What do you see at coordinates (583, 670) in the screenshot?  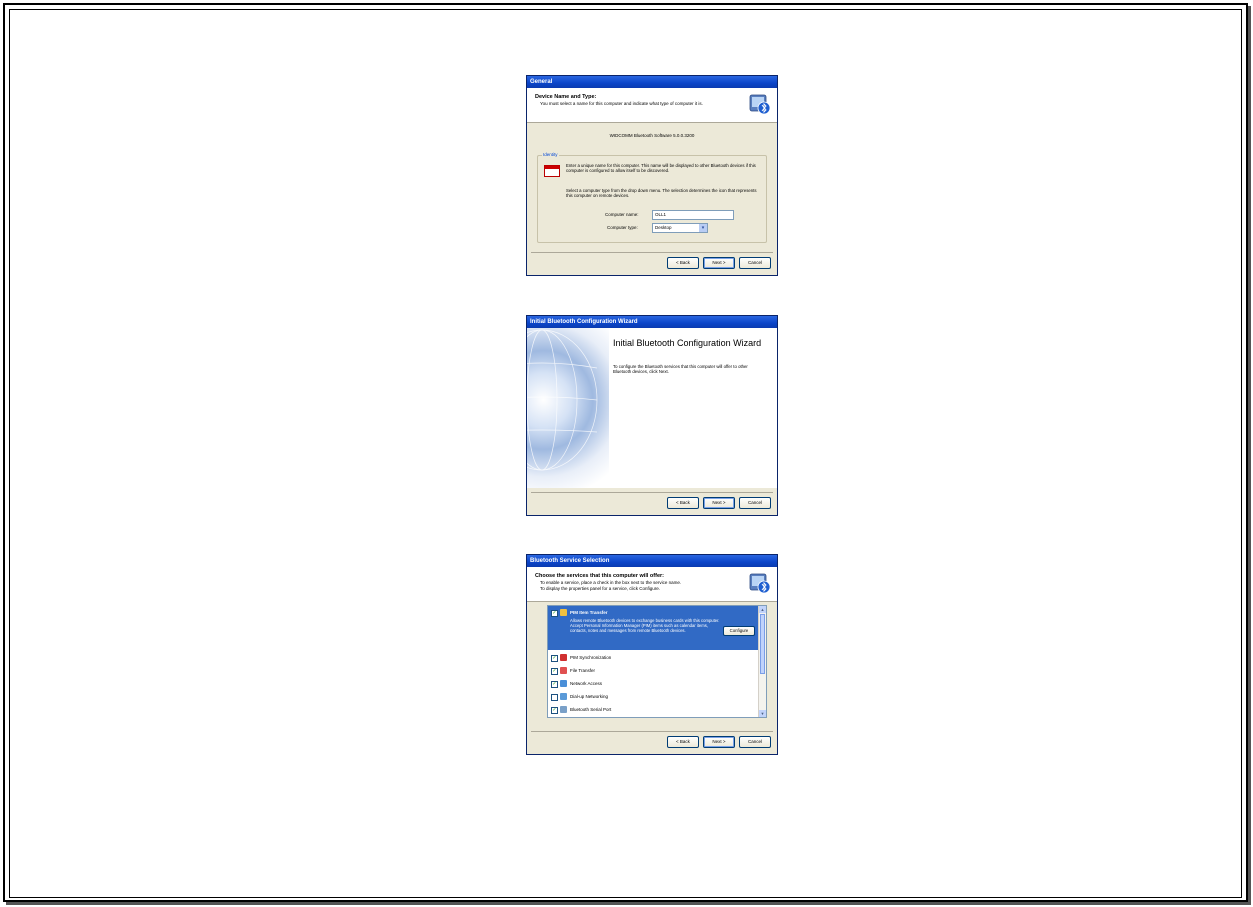 I see `service-label: File Transfer` at bounding box center [583, 670].